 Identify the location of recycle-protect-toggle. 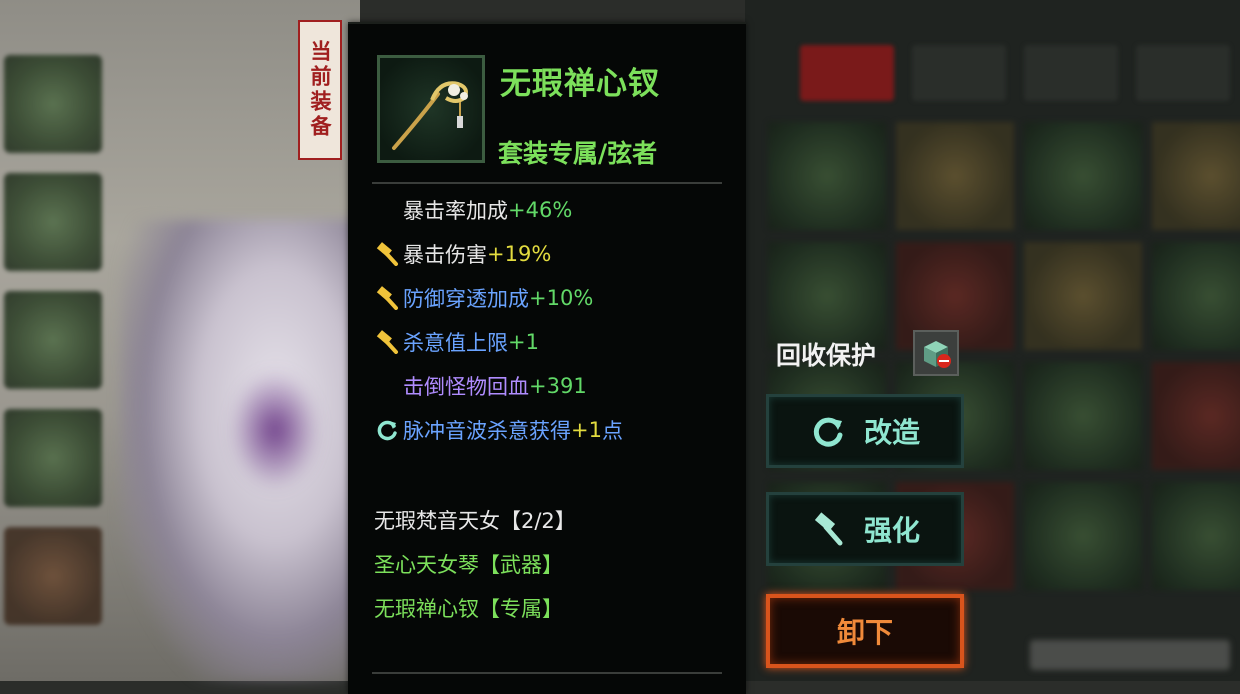
(936, 353).